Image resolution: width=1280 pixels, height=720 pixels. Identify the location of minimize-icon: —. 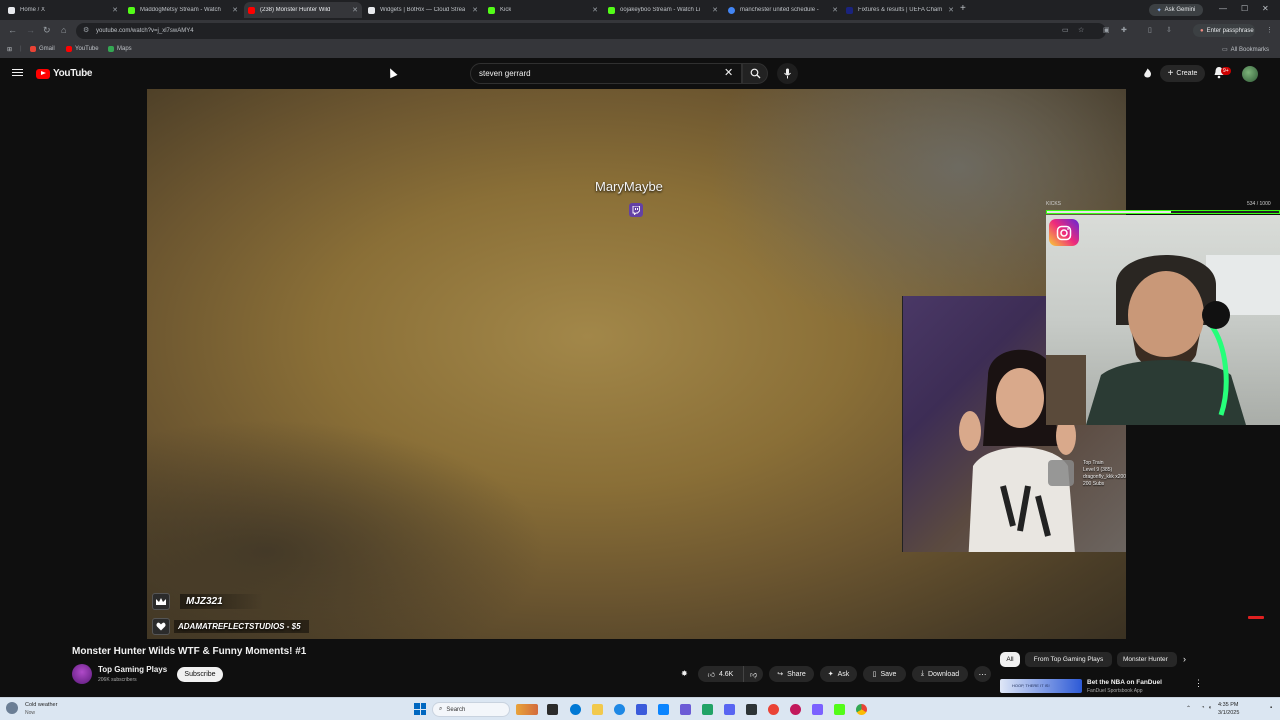
(1223, 8).